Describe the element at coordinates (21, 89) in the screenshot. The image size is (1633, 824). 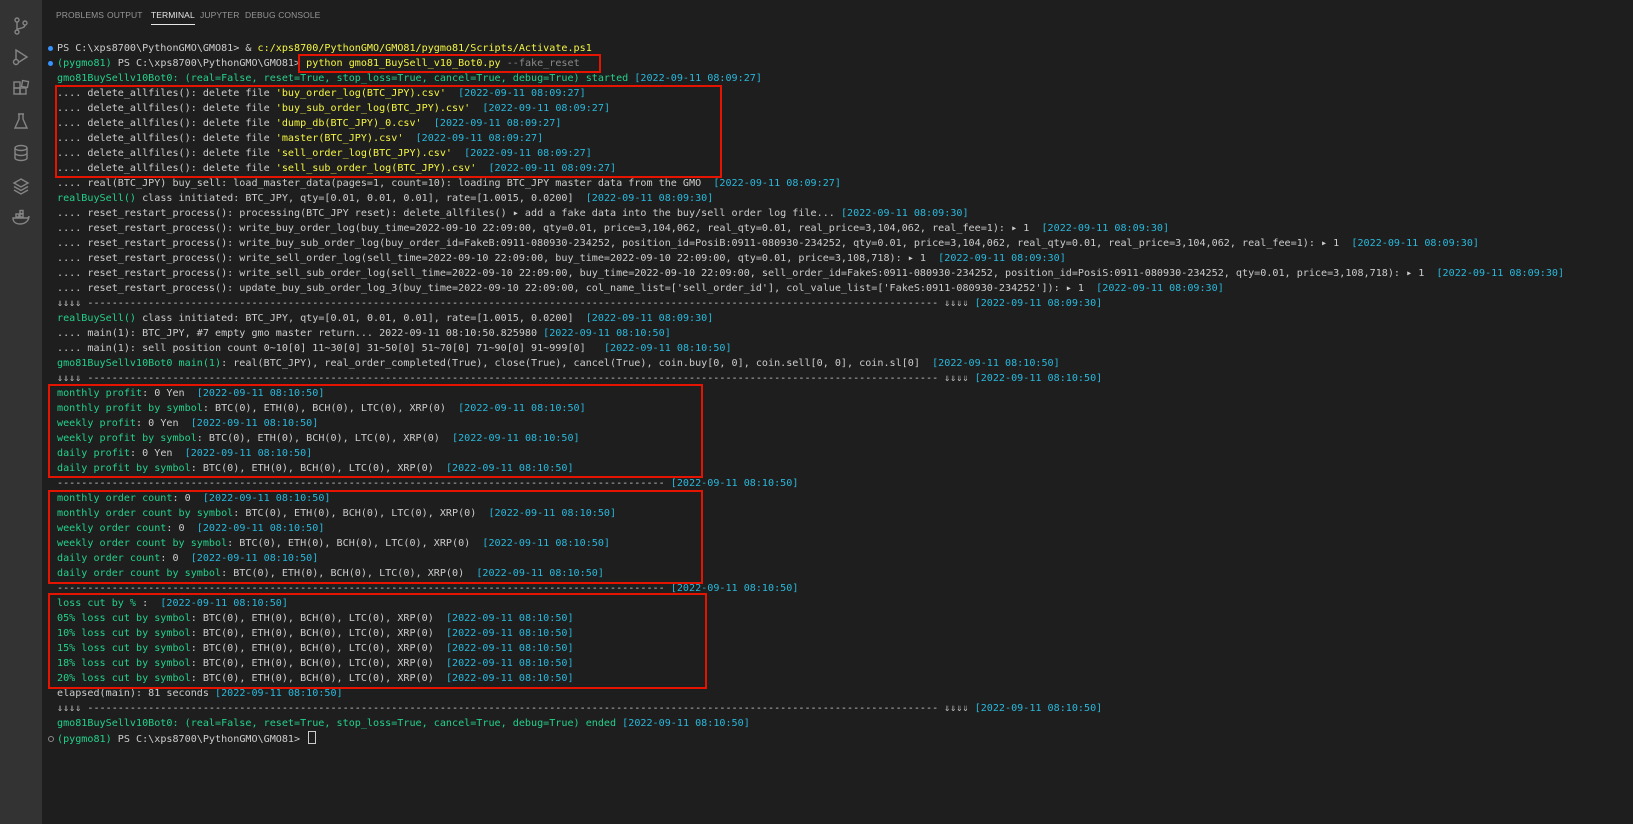
I see `extensions-icon` at that location.